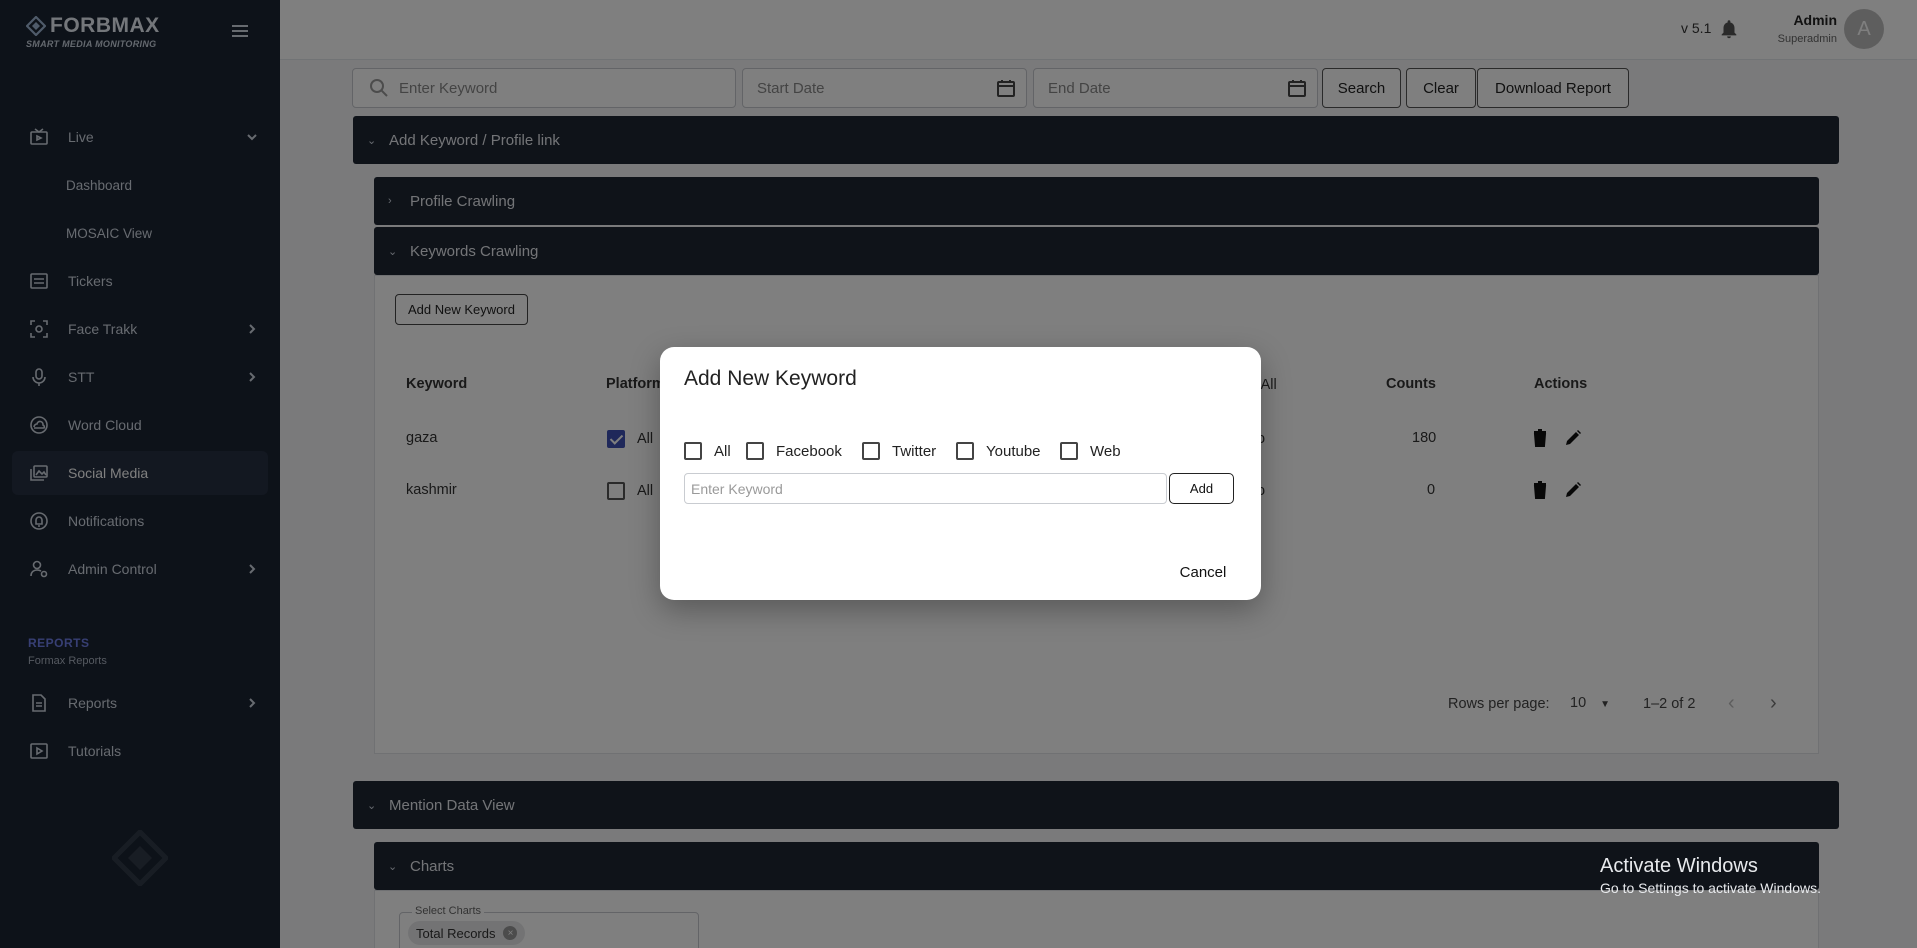  What do you see at coordinates (1013, 451) in the screenshot?
I see `option-label: Youtube` at bounding box center [1013, 451].